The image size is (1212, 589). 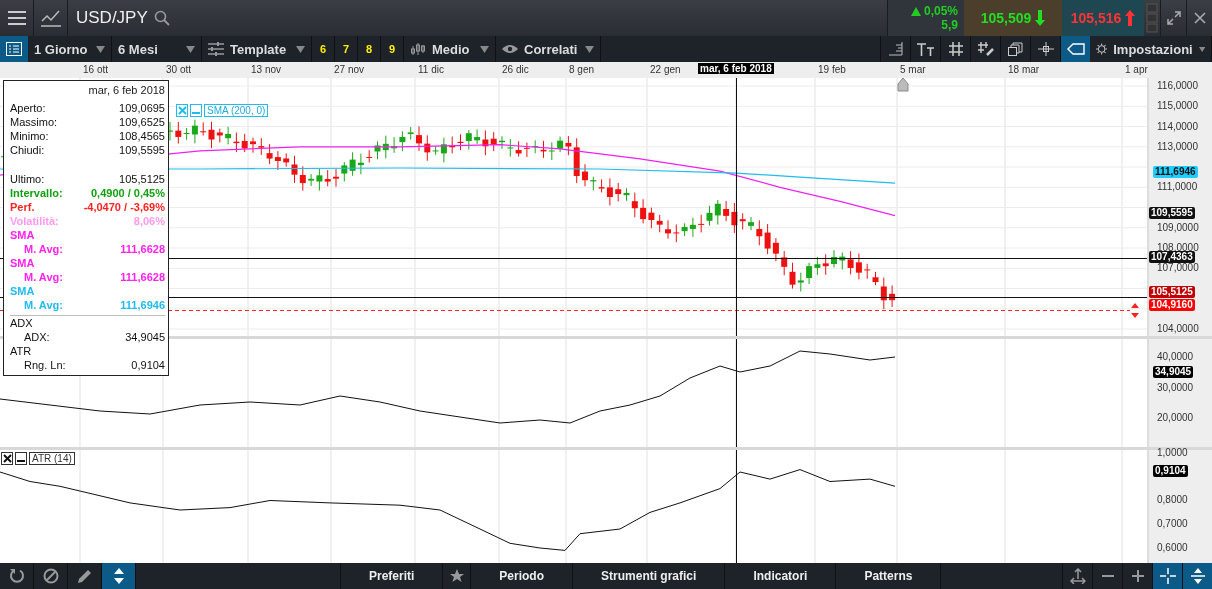 What do you see at coordinates (142, 136) in the screenshot?
I see `info-value: 108,4565` at bounding box center [142, 136].